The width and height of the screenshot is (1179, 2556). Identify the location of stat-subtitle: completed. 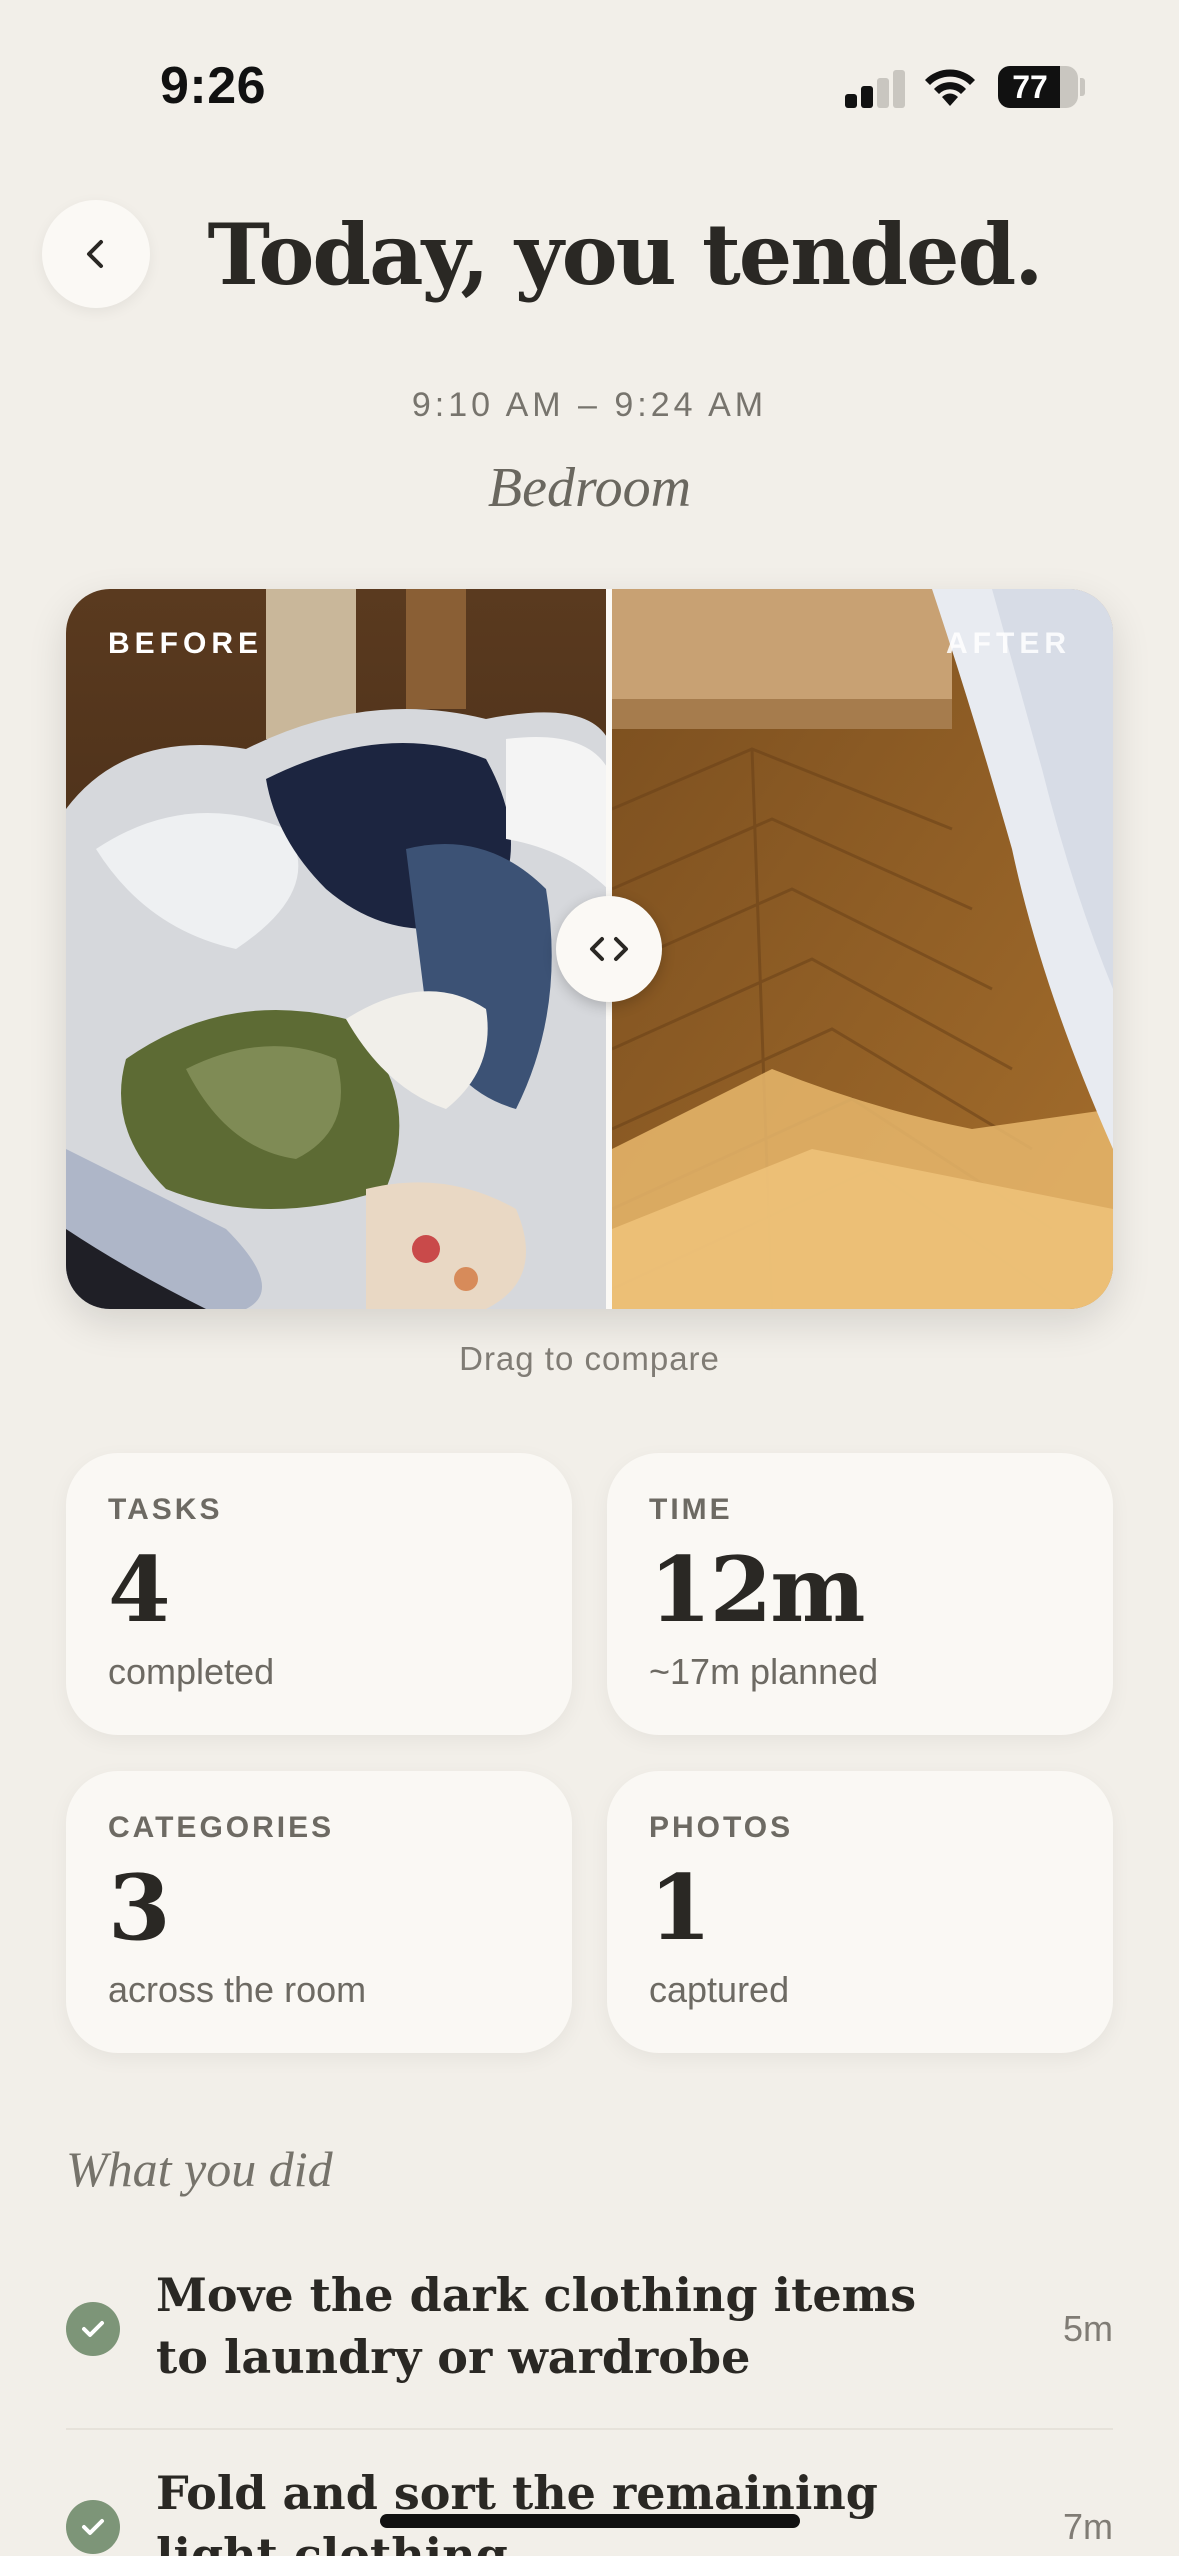
(191, 1671).